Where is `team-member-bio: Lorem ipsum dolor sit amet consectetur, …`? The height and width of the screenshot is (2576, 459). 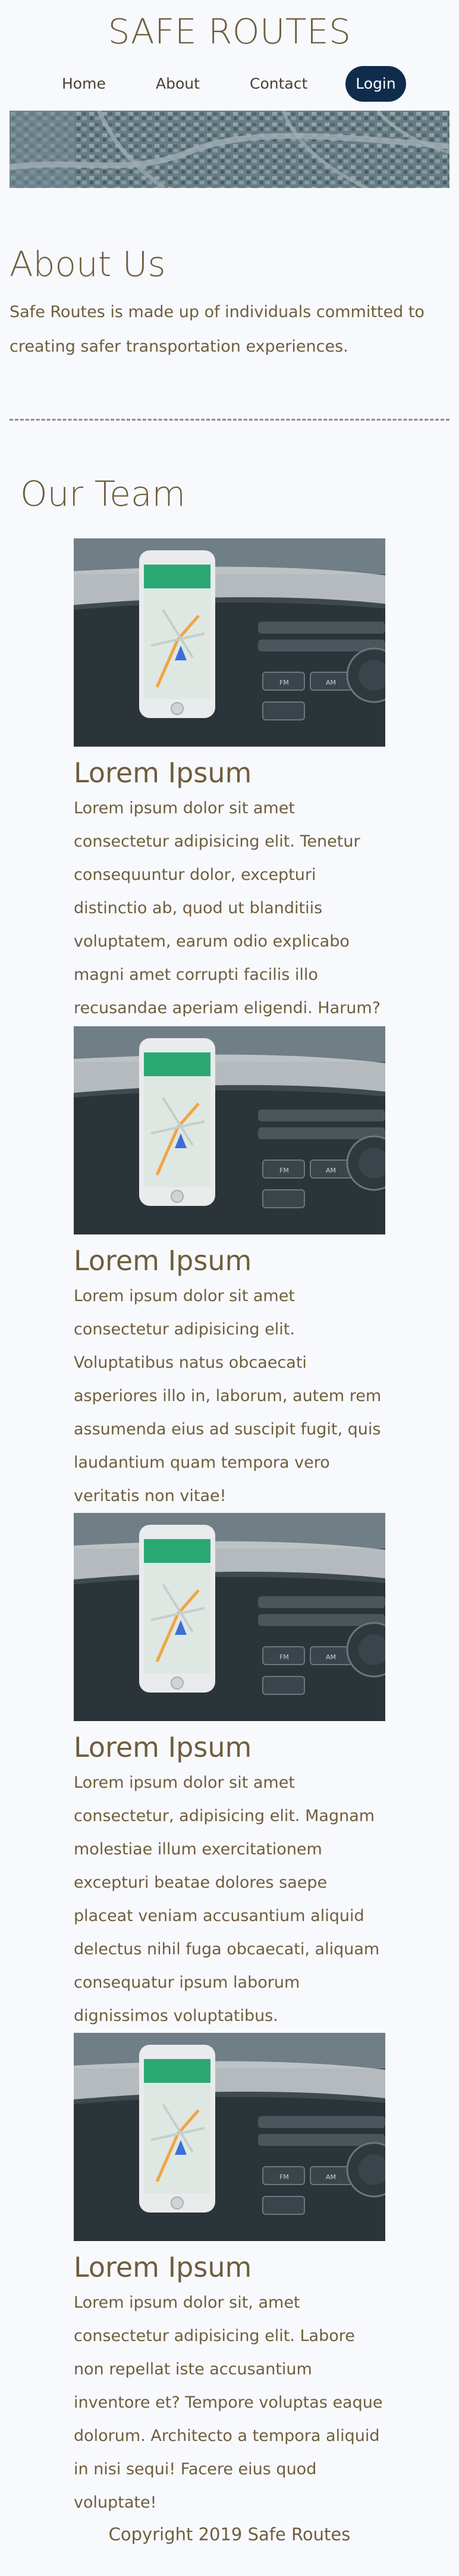 team-member-bio: Lorem ipsum dolor sit amet consectetur, … is located at coordinates (227, 1899).